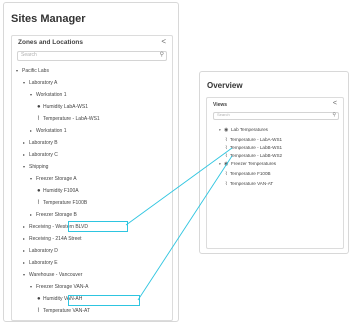 This screenshot has height=322, width=351. What do you see at coordinates (163, 41) in the screenshot?
I see `collapse-button: <` at bounding box center [163, 41].